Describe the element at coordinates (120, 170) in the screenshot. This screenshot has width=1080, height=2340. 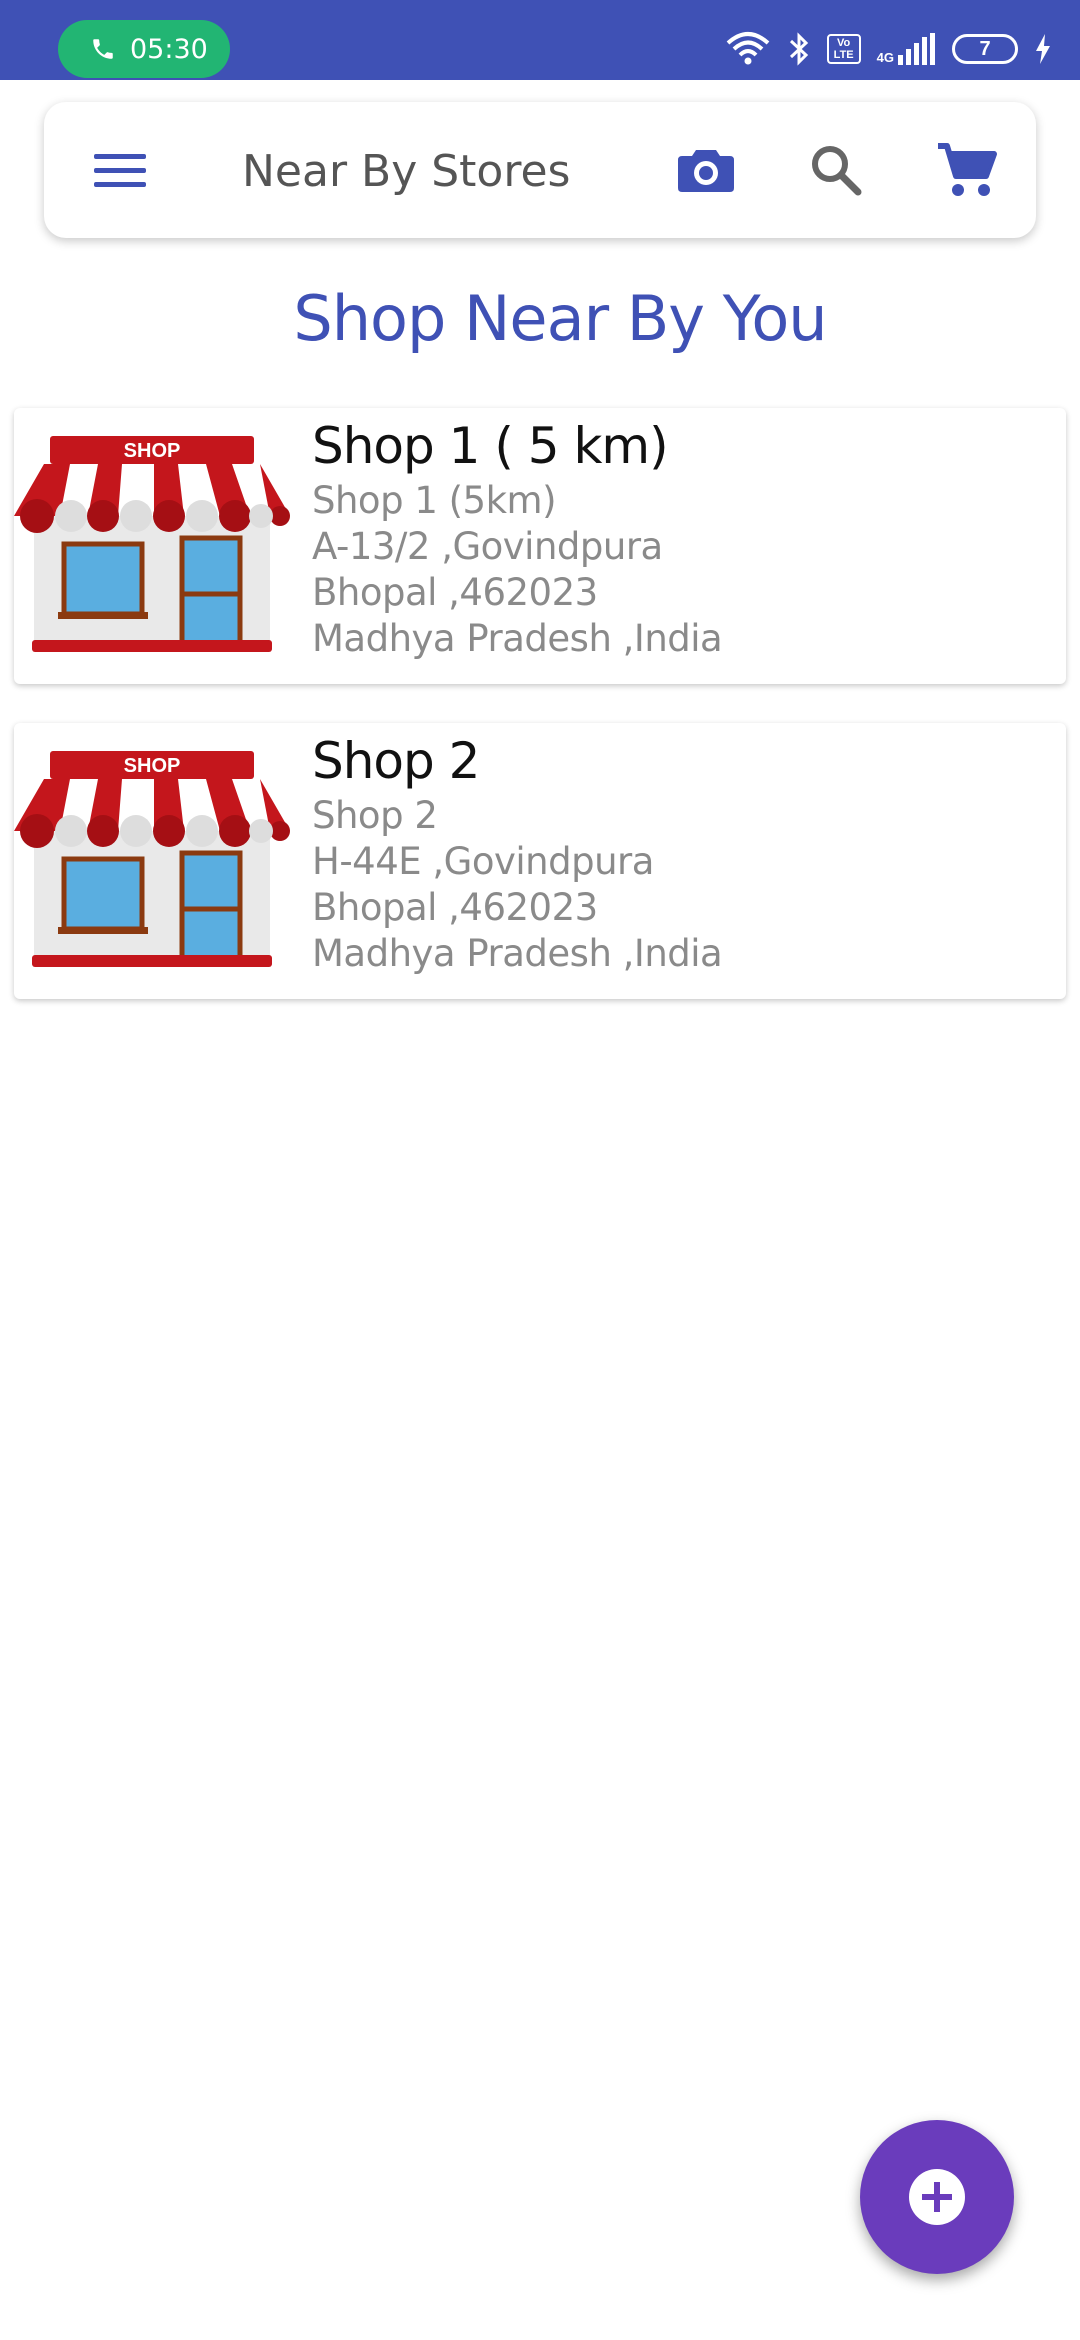
I see `menu-button` at that location.